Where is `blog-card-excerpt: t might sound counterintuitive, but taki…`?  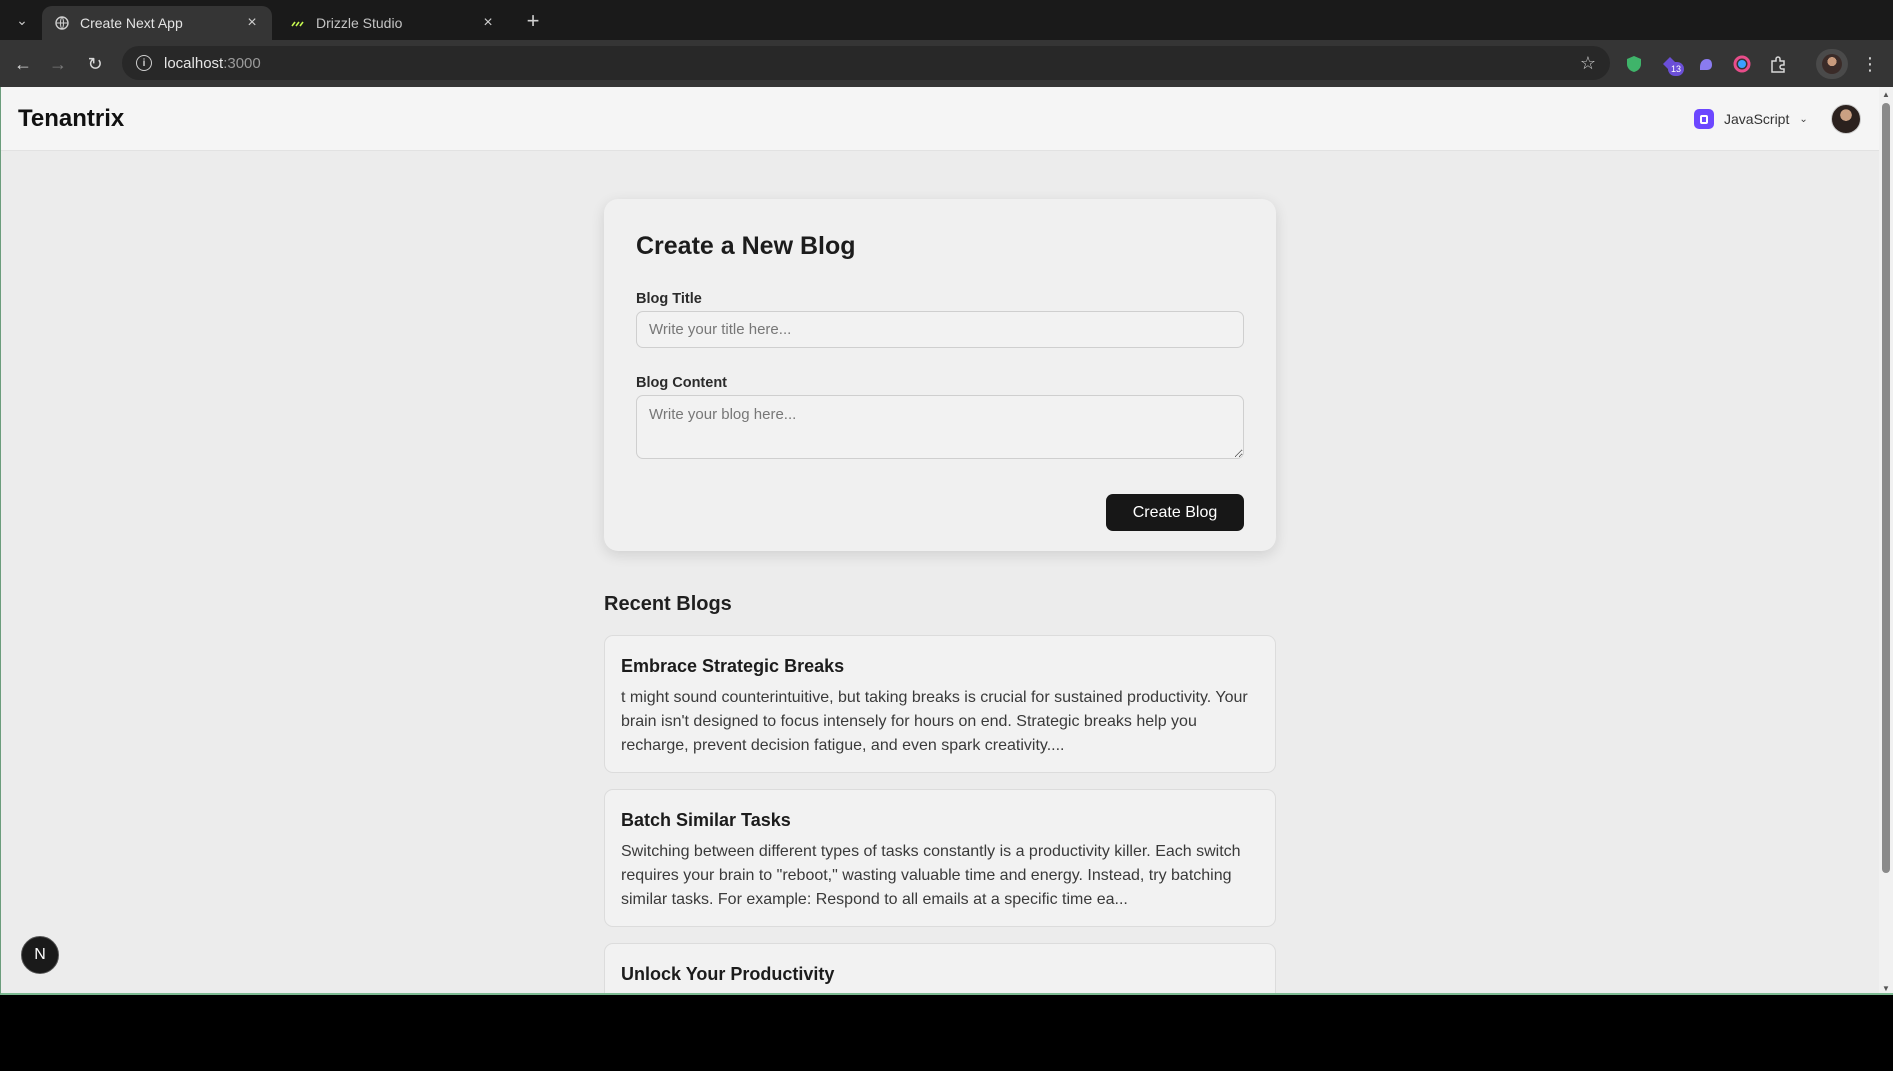 blog-card-excerpt: t might sound counterintuitive, but taki… is located at coordinates (934, 721).